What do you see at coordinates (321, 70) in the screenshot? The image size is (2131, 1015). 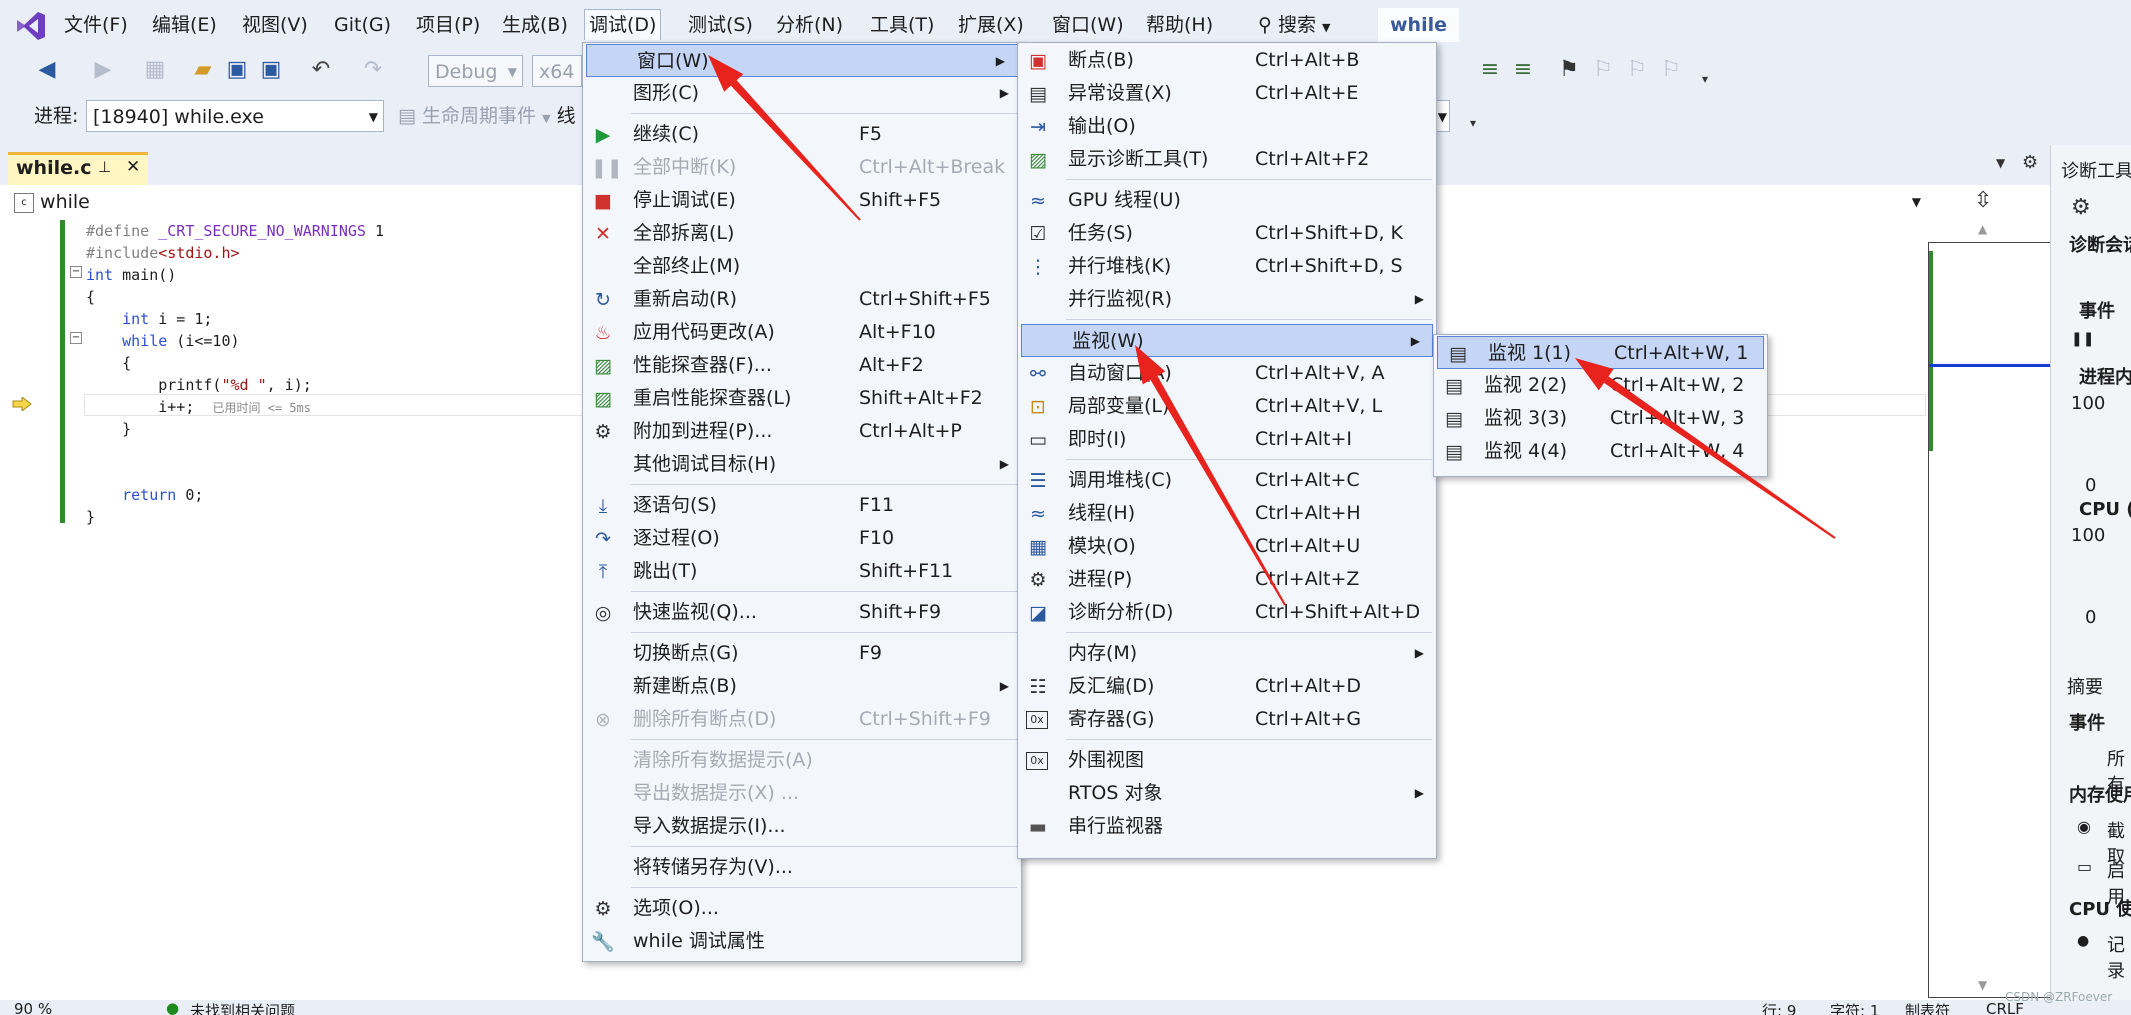 I see `undo-icon: ↶` at bounding box center [321, 70].